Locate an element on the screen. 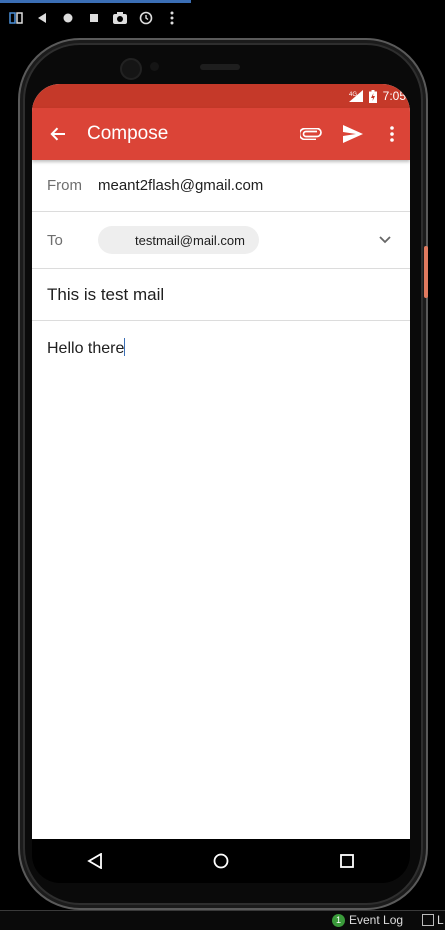 Image resolution: width=445 pixels, height=930 pixels. nav-overview-icon is located at coordinates (347, 861).